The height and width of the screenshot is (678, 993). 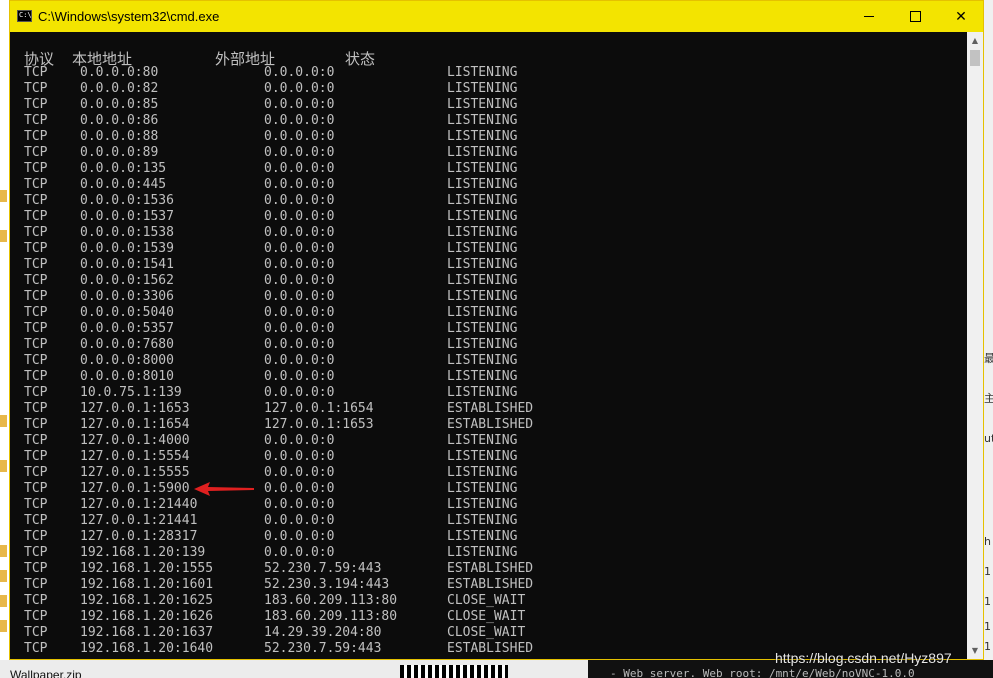 I want to click on scroll-up-button: ▲, so click(x=975, y=40).